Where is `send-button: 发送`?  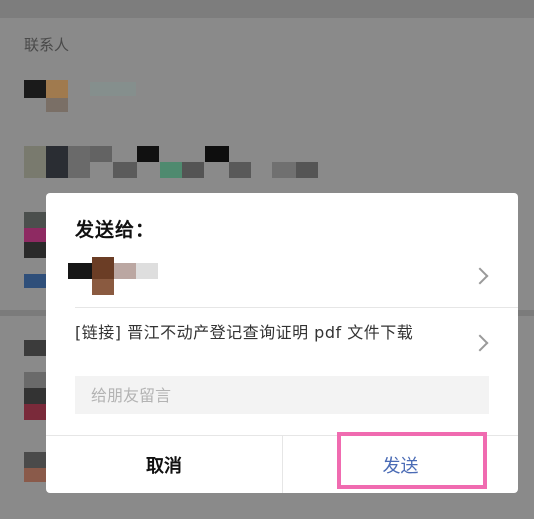 send-button: 发送 is located at coordinates (400, 464).